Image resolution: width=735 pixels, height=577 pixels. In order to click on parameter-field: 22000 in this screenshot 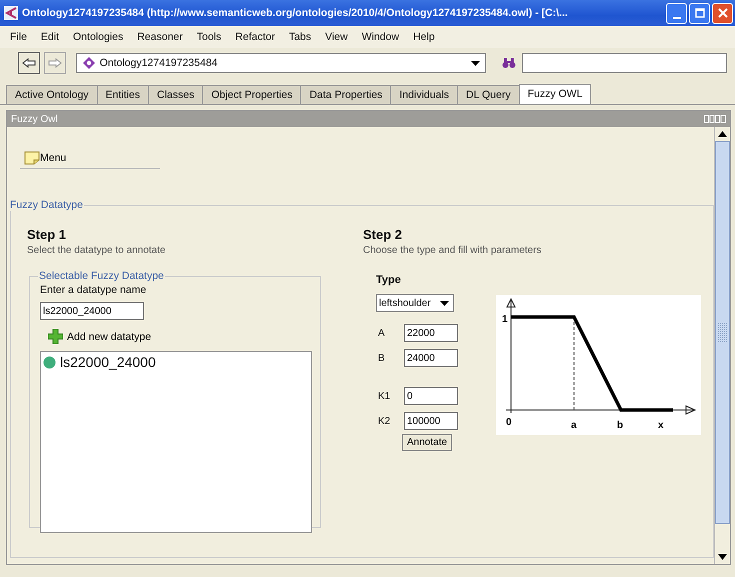, I will do `click(431, 333)`.